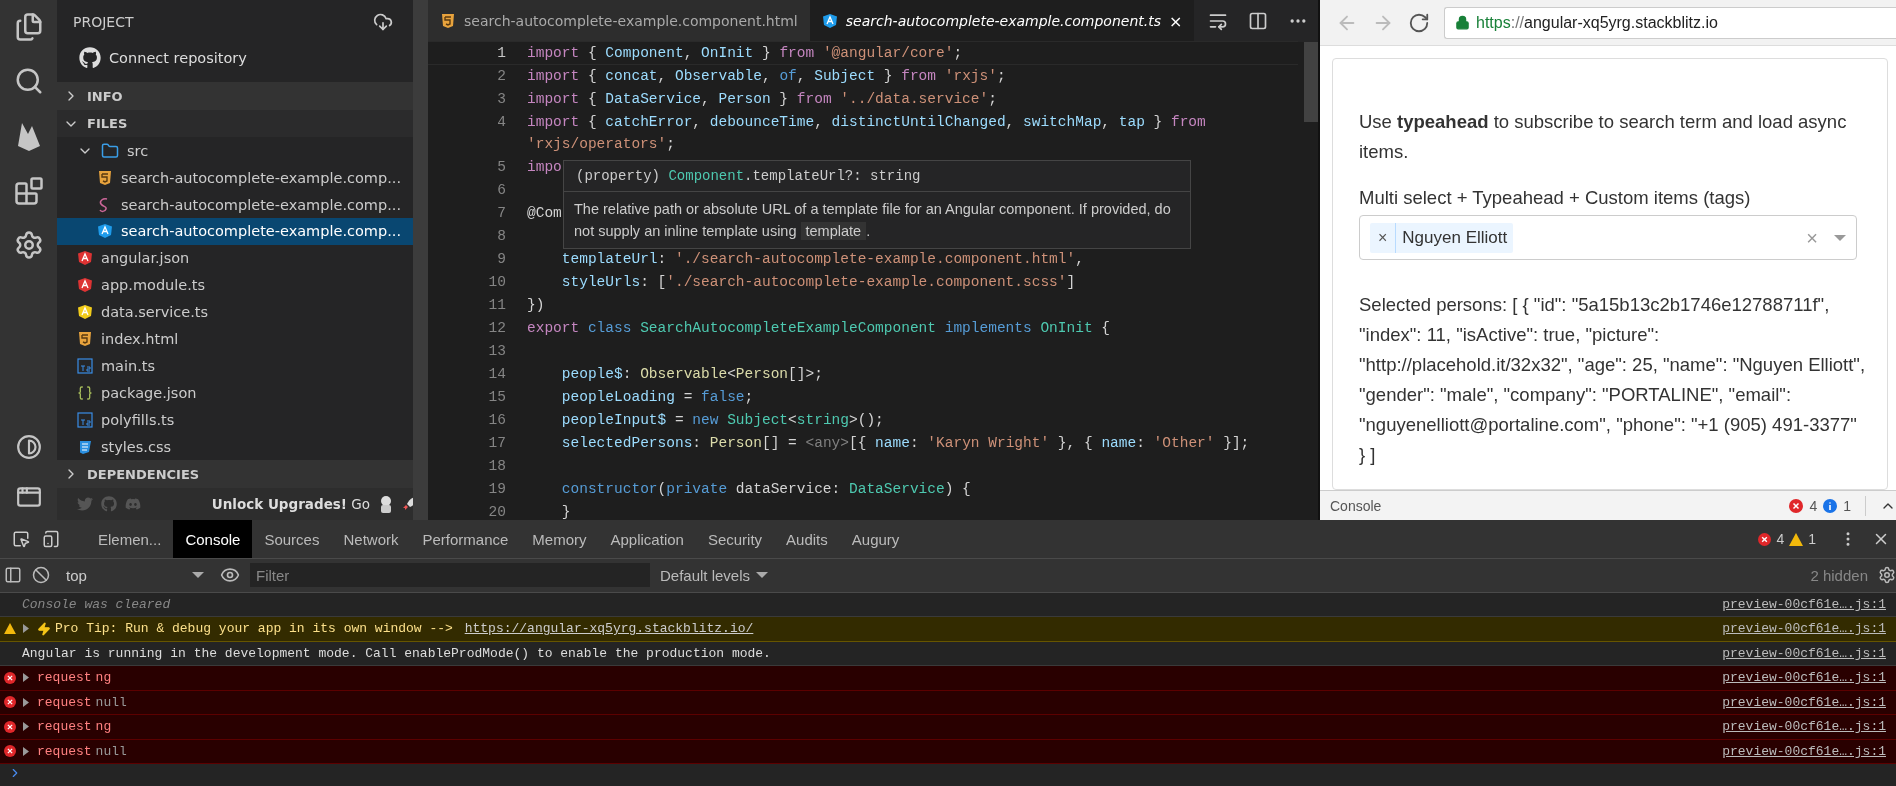 Image resolution: width=1896 pixels, height=786 pixels. What do you see at coordinates (235, 420) in the screenshot?
I see `file-item: polyfills.ts` at bounding box center [235, 420].